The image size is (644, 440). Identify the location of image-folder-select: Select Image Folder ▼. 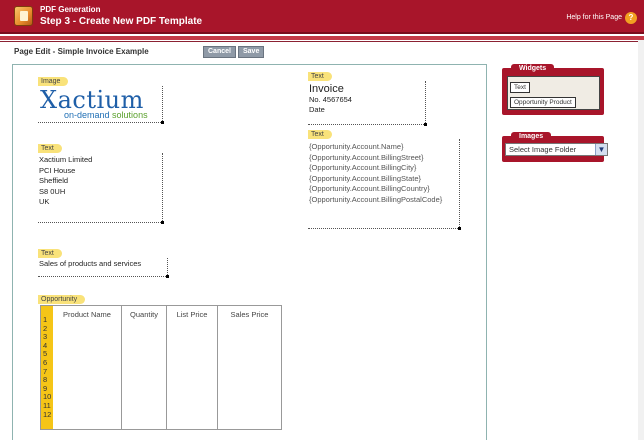
(556, 149).